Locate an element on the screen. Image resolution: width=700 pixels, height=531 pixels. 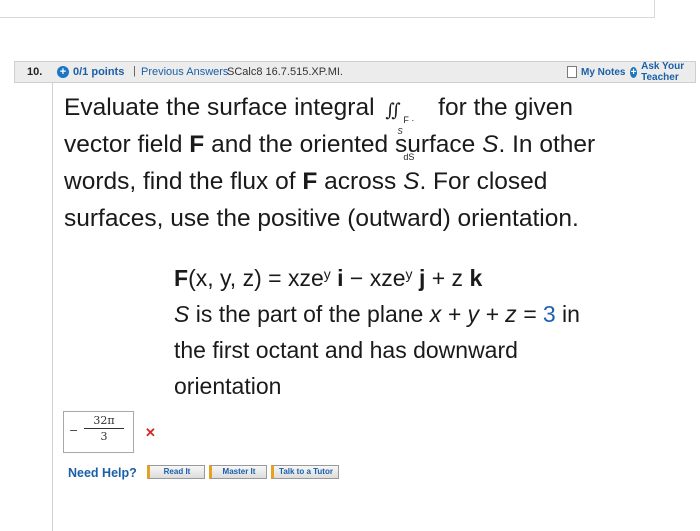
formula-surface-S: S is located at coordinates (182, 314).